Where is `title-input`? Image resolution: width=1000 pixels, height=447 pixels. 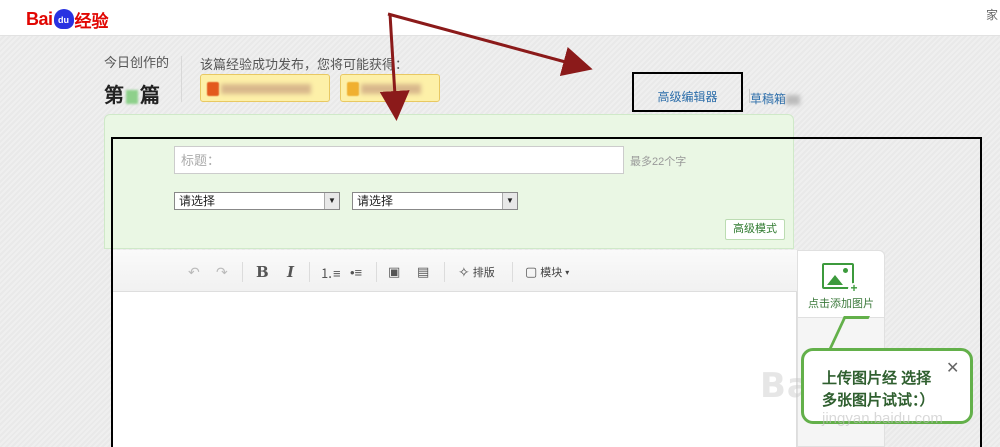 title-input is located at coordinates (399, 160).